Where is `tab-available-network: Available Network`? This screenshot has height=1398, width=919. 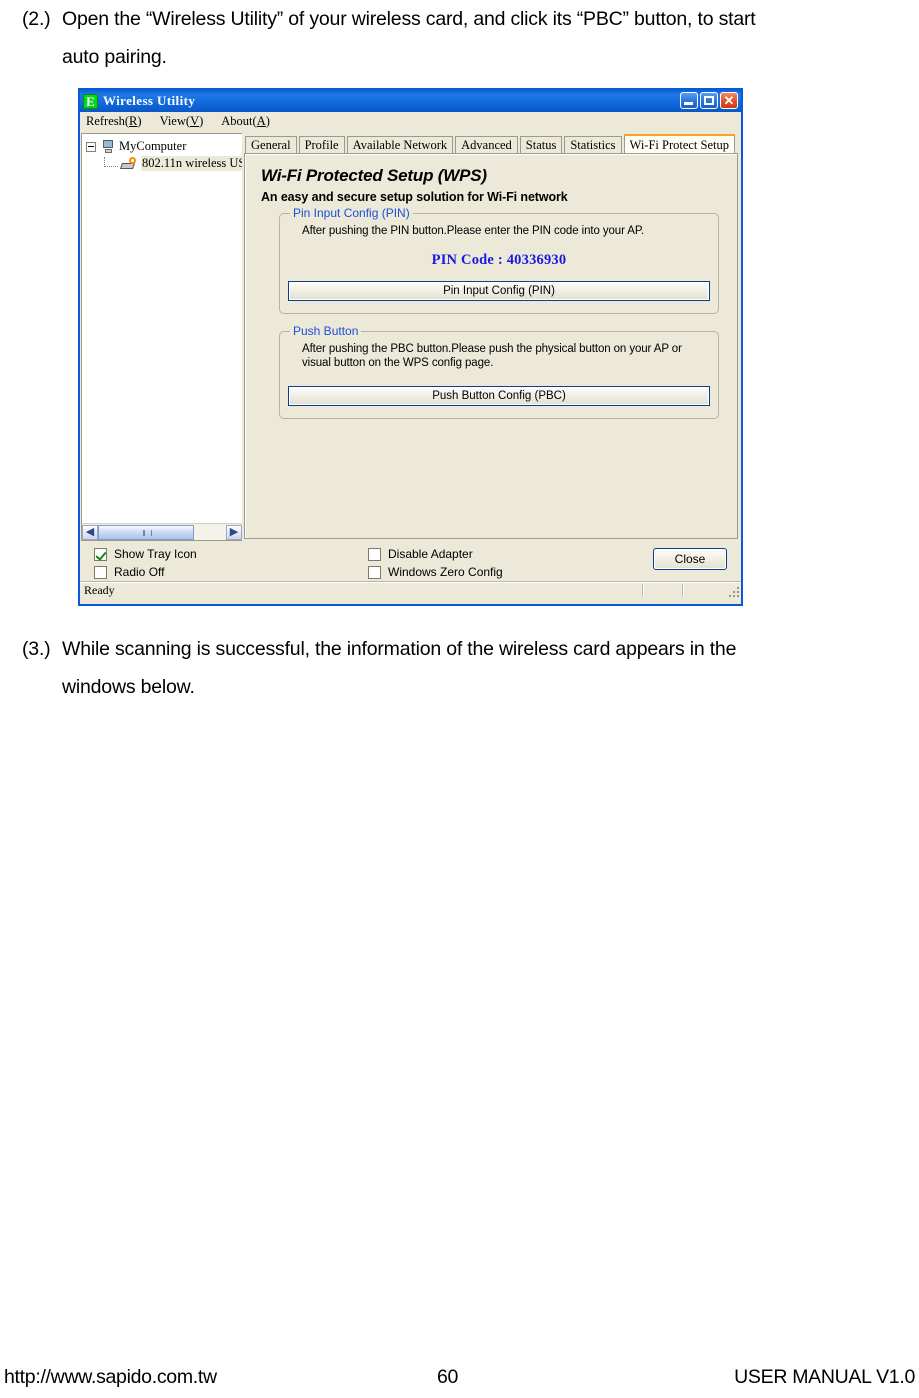 tab-available-network: Available Network is located at coordinates (400, 144).